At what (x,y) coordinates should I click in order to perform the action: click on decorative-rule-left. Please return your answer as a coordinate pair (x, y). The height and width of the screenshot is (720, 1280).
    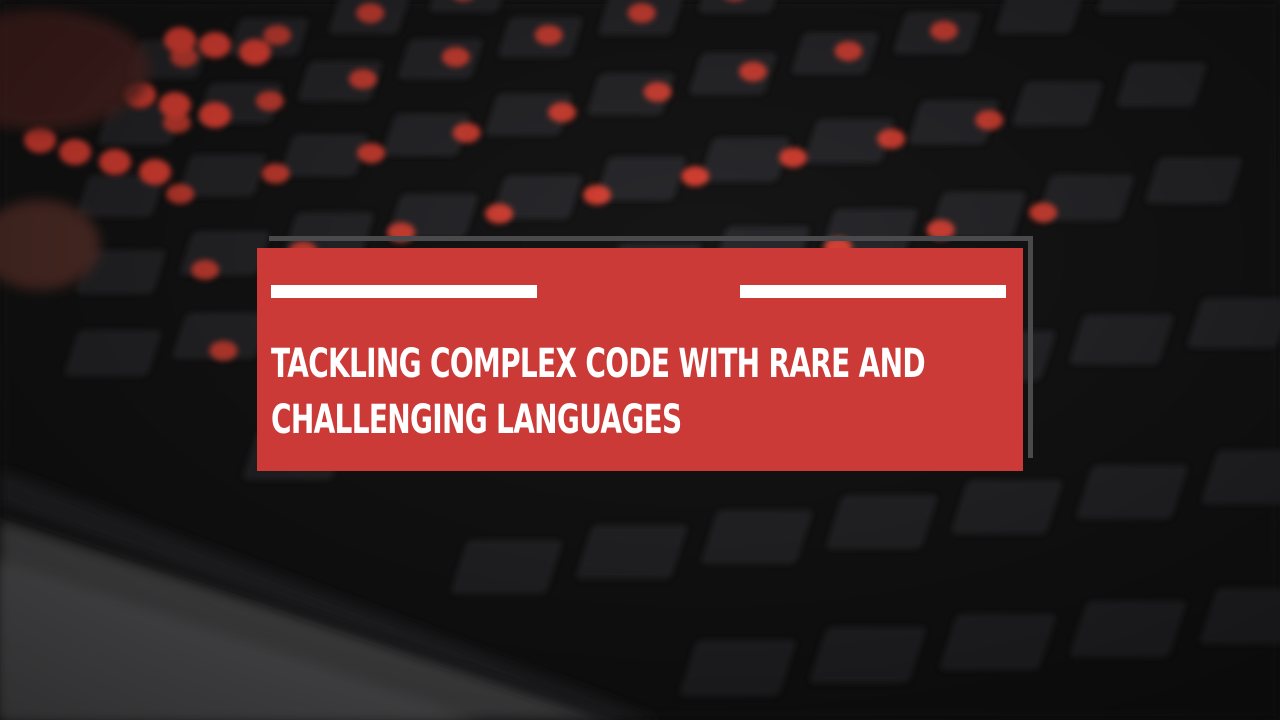
    Looking at the image, I should click on (404, 291).